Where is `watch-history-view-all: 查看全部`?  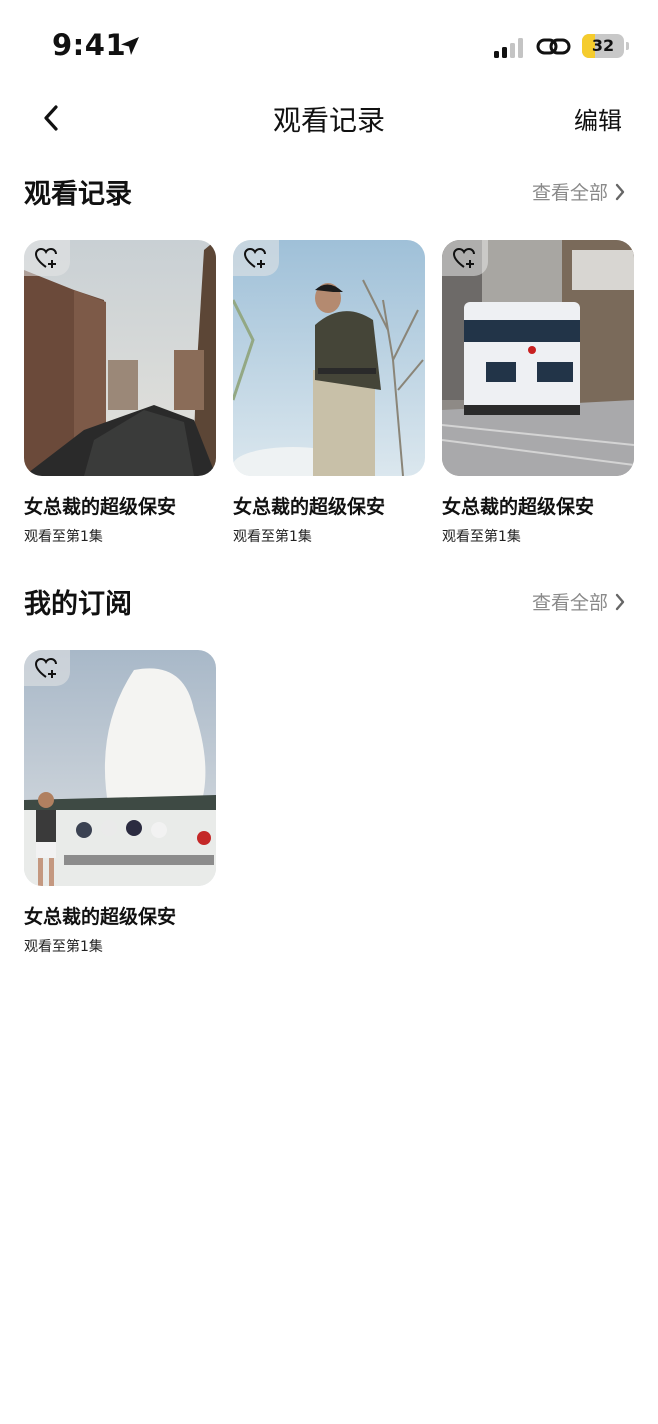 watch-history-view-all: 查看全部 is located at coordinates (579, 191).